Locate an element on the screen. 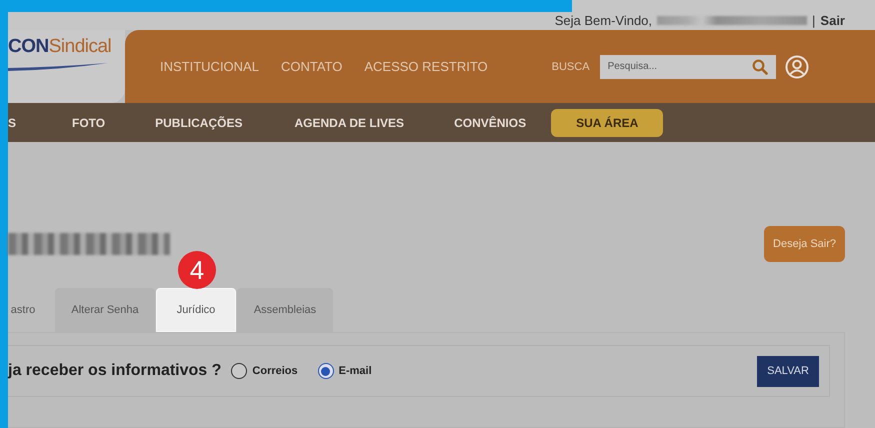 The image size is (875, 428). logo-text: Sindical is located at coordinates (80, 46).